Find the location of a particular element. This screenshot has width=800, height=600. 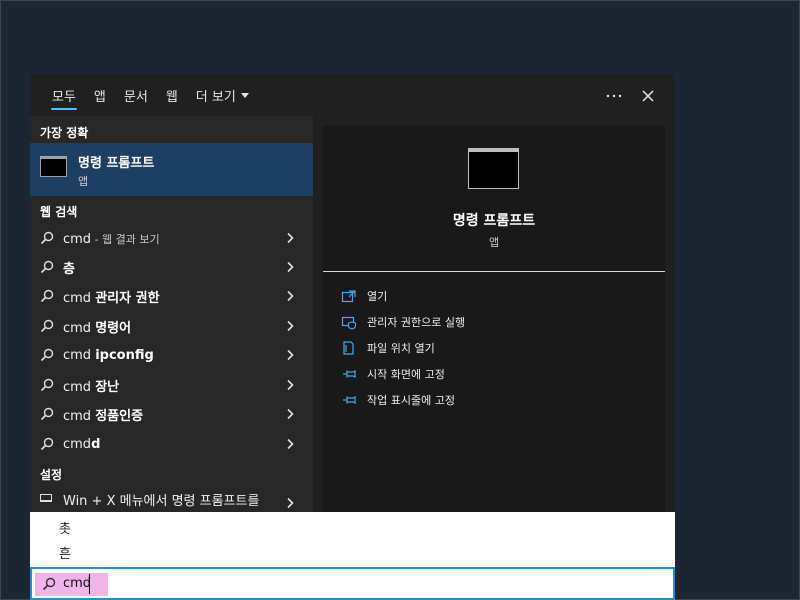

web-result-row: cmd - 웹 결과 보기 is located at coordinates (171, 238).